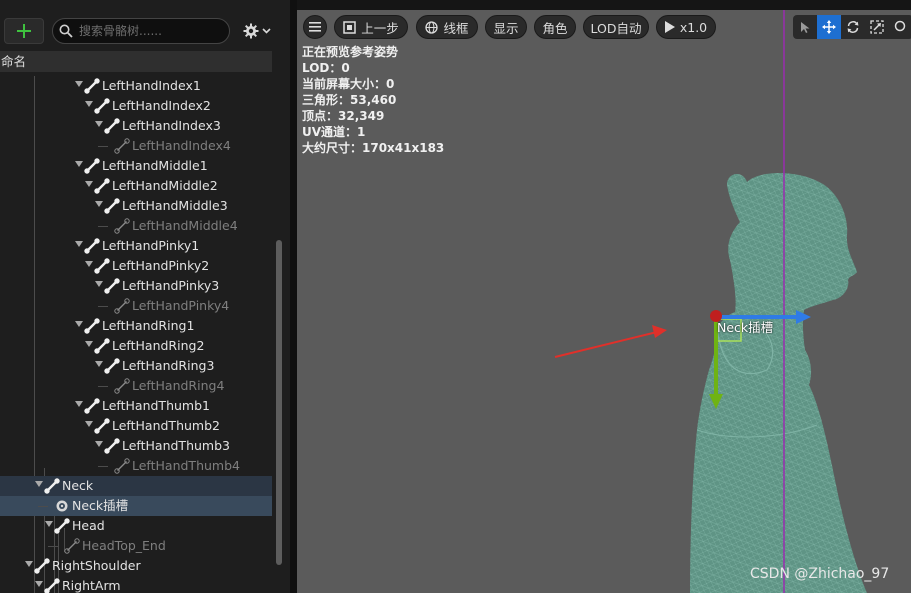 The image size is (911, 593). I want to click on tree-row: LeftHandThumb2, so click(136, 426).